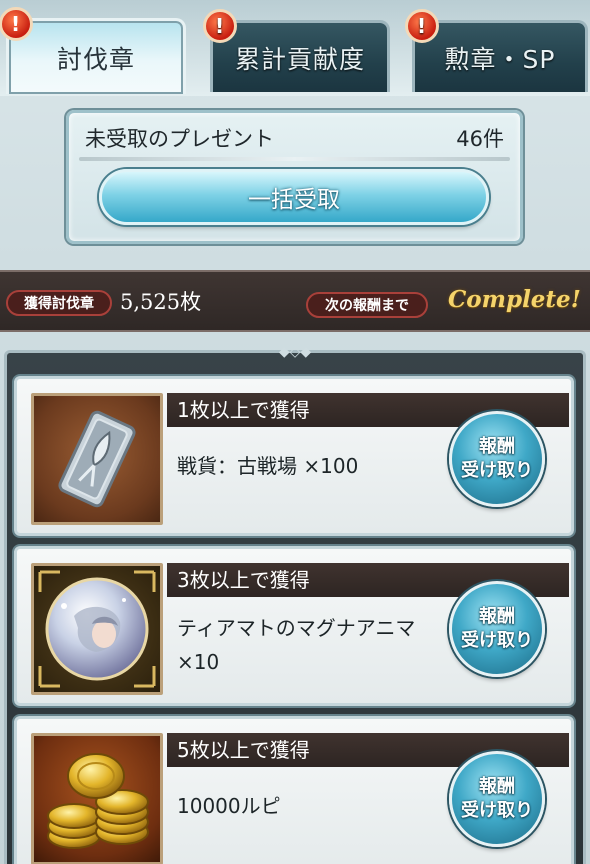 The height and width of the screenshot is (864, 590). I want to click on reward-item-name: 戦貨：古戦場 ×100, so click(268, 466).